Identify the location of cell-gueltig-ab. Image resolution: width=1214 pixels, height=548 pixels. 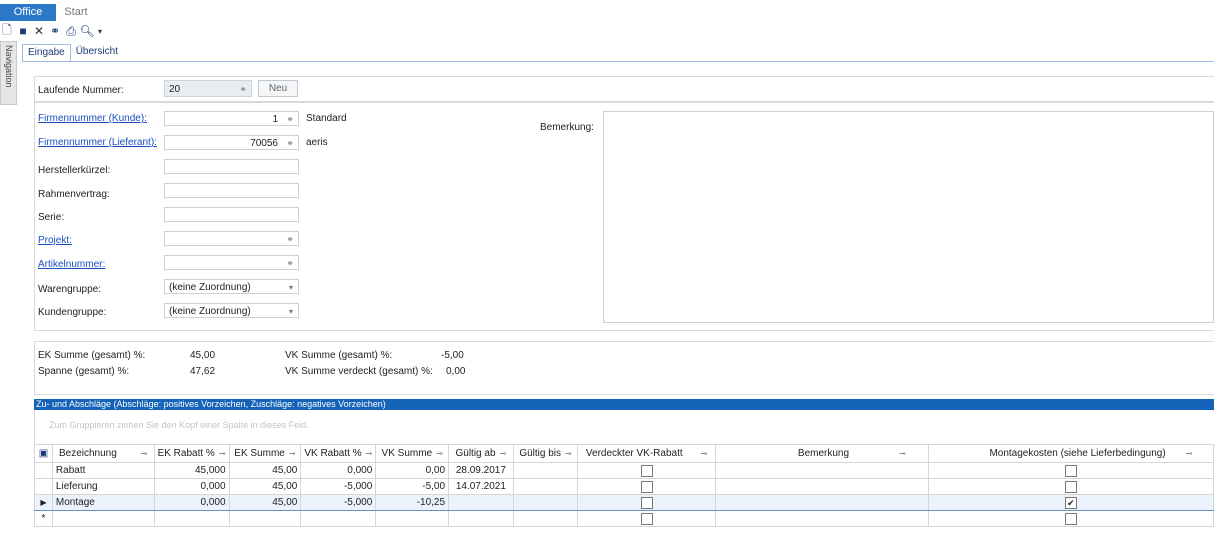
(481, 518).